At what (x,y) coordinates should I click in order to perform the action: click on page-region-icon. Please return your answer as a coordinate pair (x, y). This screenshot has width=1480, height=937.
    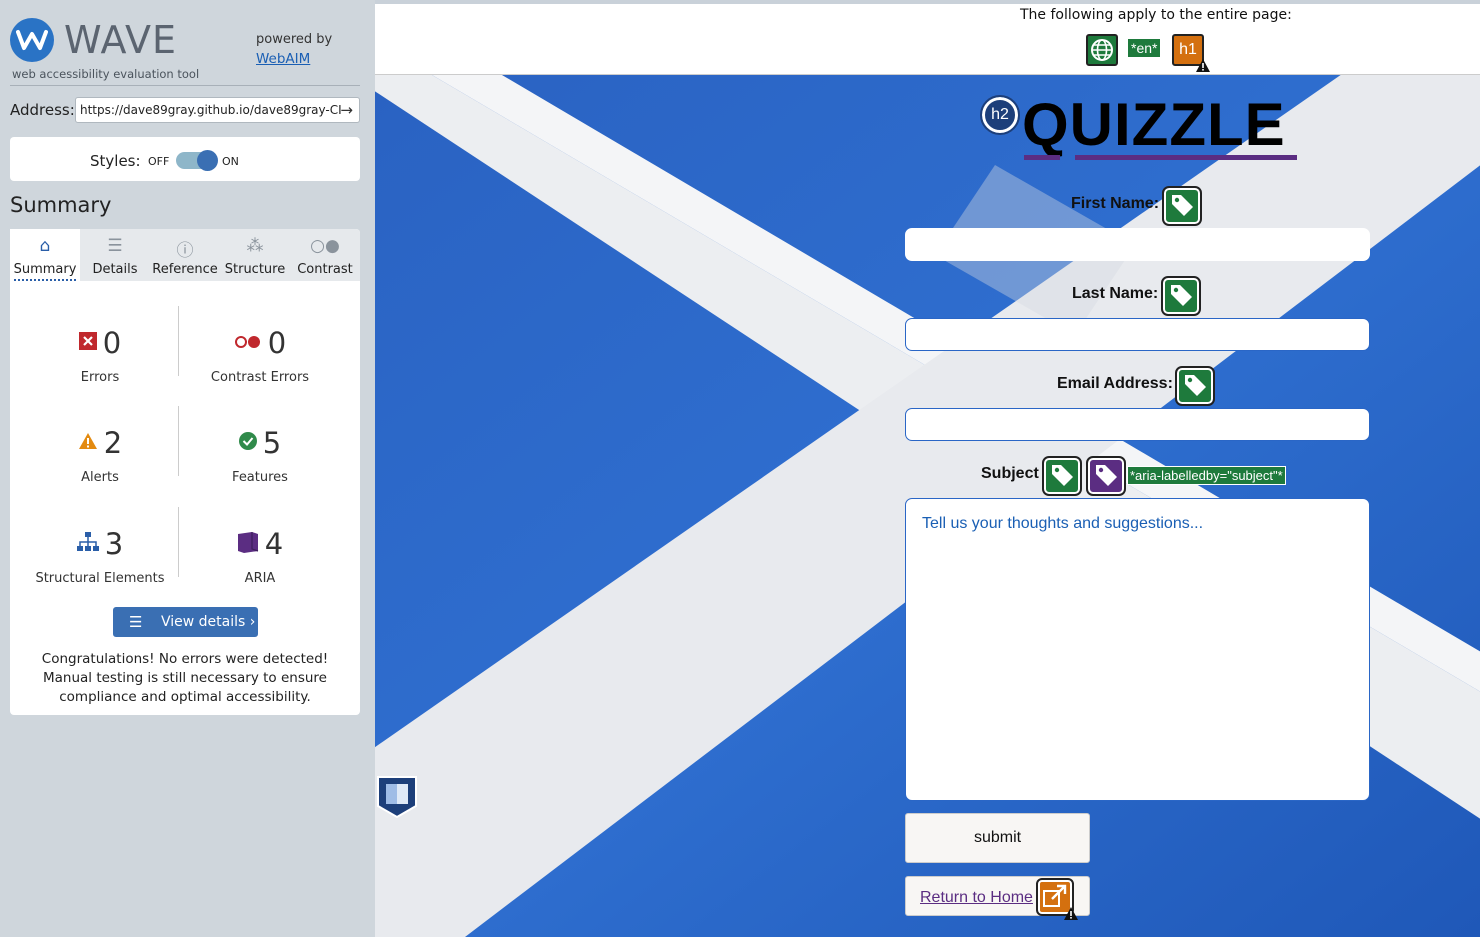
    Looking at the image, I should click on (397, 797).